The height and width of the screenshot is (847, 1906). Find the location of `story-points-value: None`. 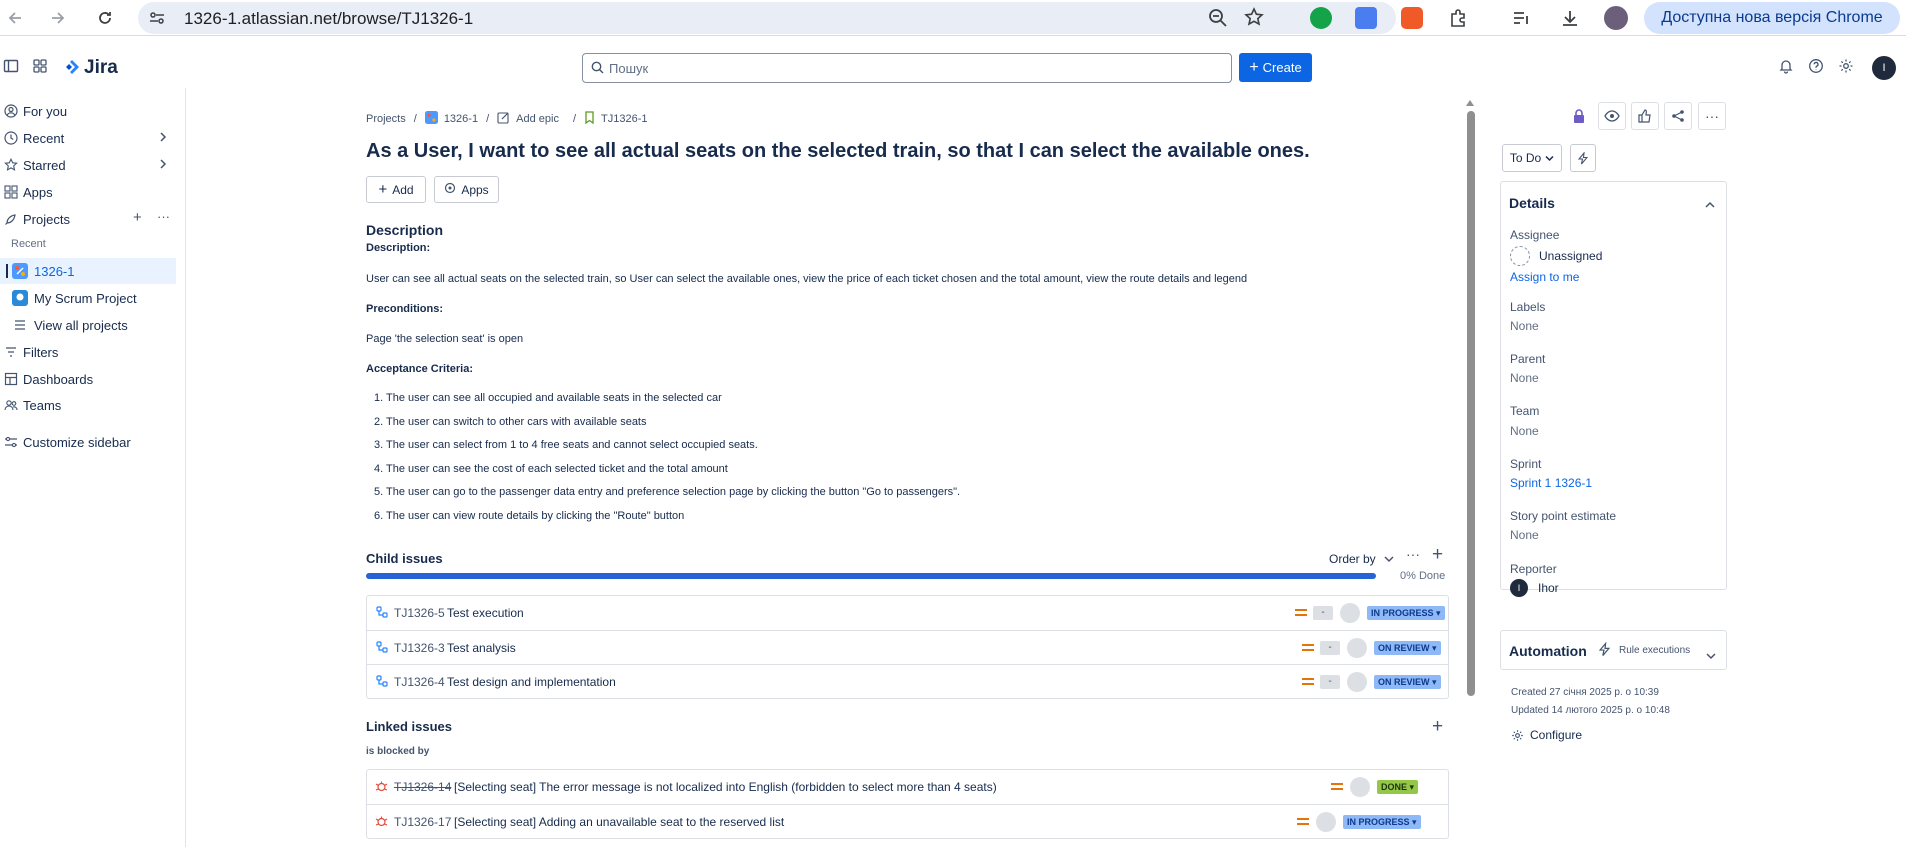

story-points-value: None is located at coordinates (1524, 535).